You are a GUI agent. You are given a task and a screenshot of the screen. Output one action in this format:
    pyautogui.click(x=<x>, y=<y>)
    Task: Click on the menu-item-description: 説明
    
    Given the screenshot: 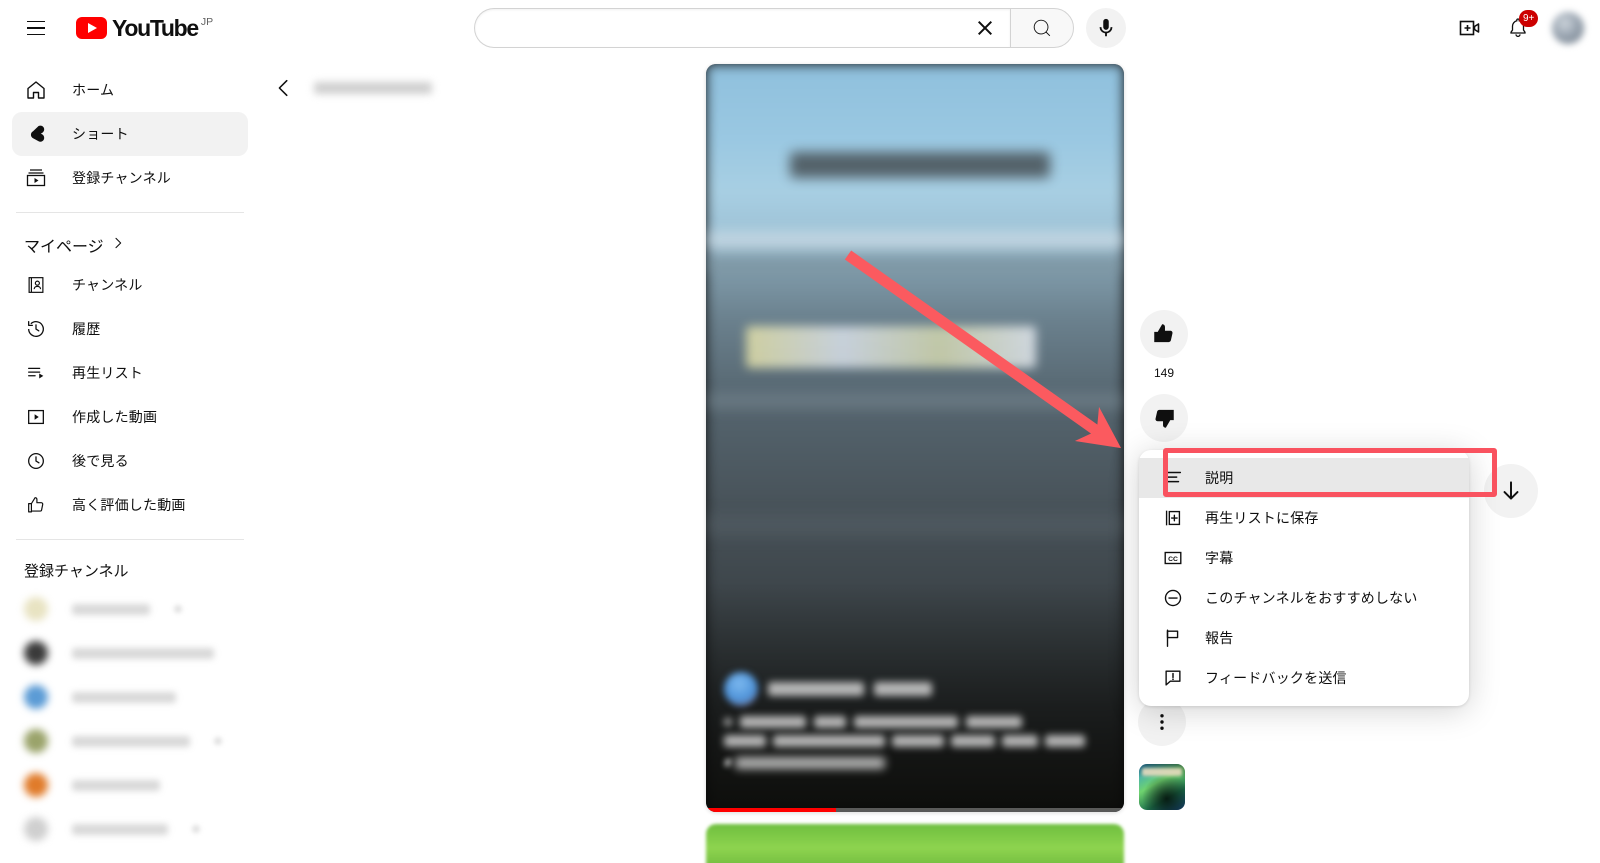 What is the action you would take?
    pyautogui.click(x=1304, y=478)
    